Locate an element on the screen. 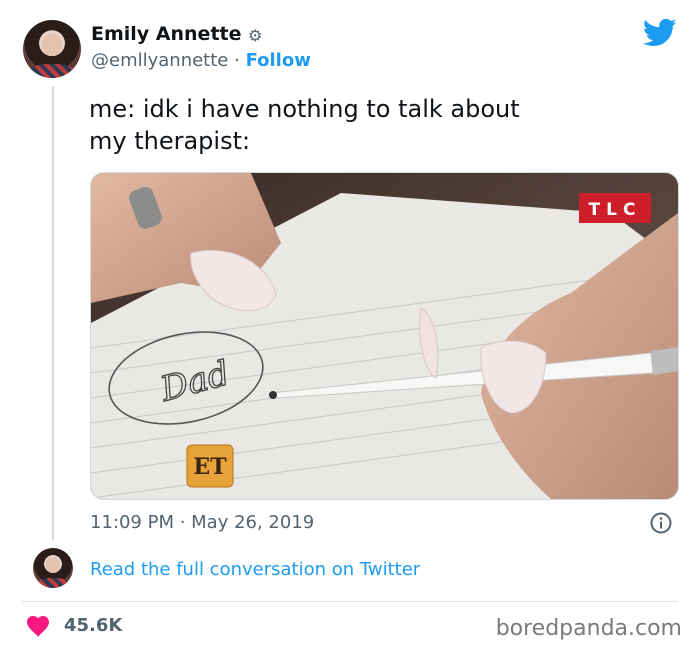 Image resolution: width=700 pixels, height=653 pixels. heart-icon is located at coordinates (39, 627).